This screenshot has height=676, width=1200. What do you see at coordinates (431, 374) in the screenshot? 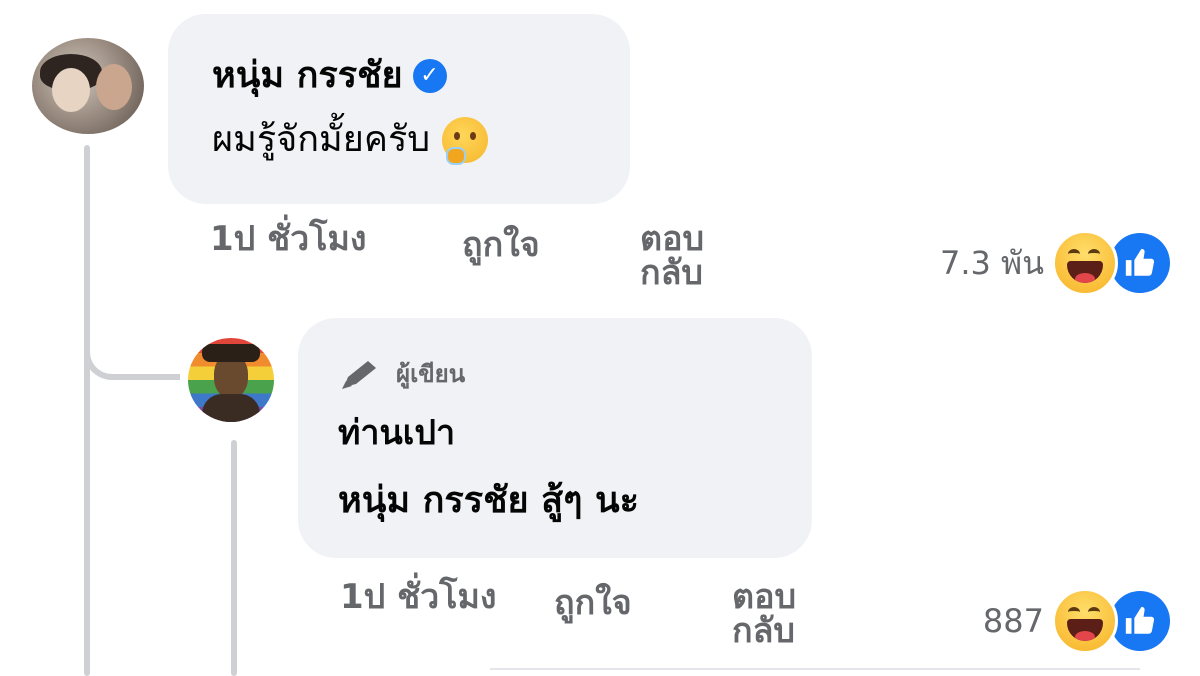
I see `author-badge-label: ผู้เขียน` at bounding box center [431, 374].